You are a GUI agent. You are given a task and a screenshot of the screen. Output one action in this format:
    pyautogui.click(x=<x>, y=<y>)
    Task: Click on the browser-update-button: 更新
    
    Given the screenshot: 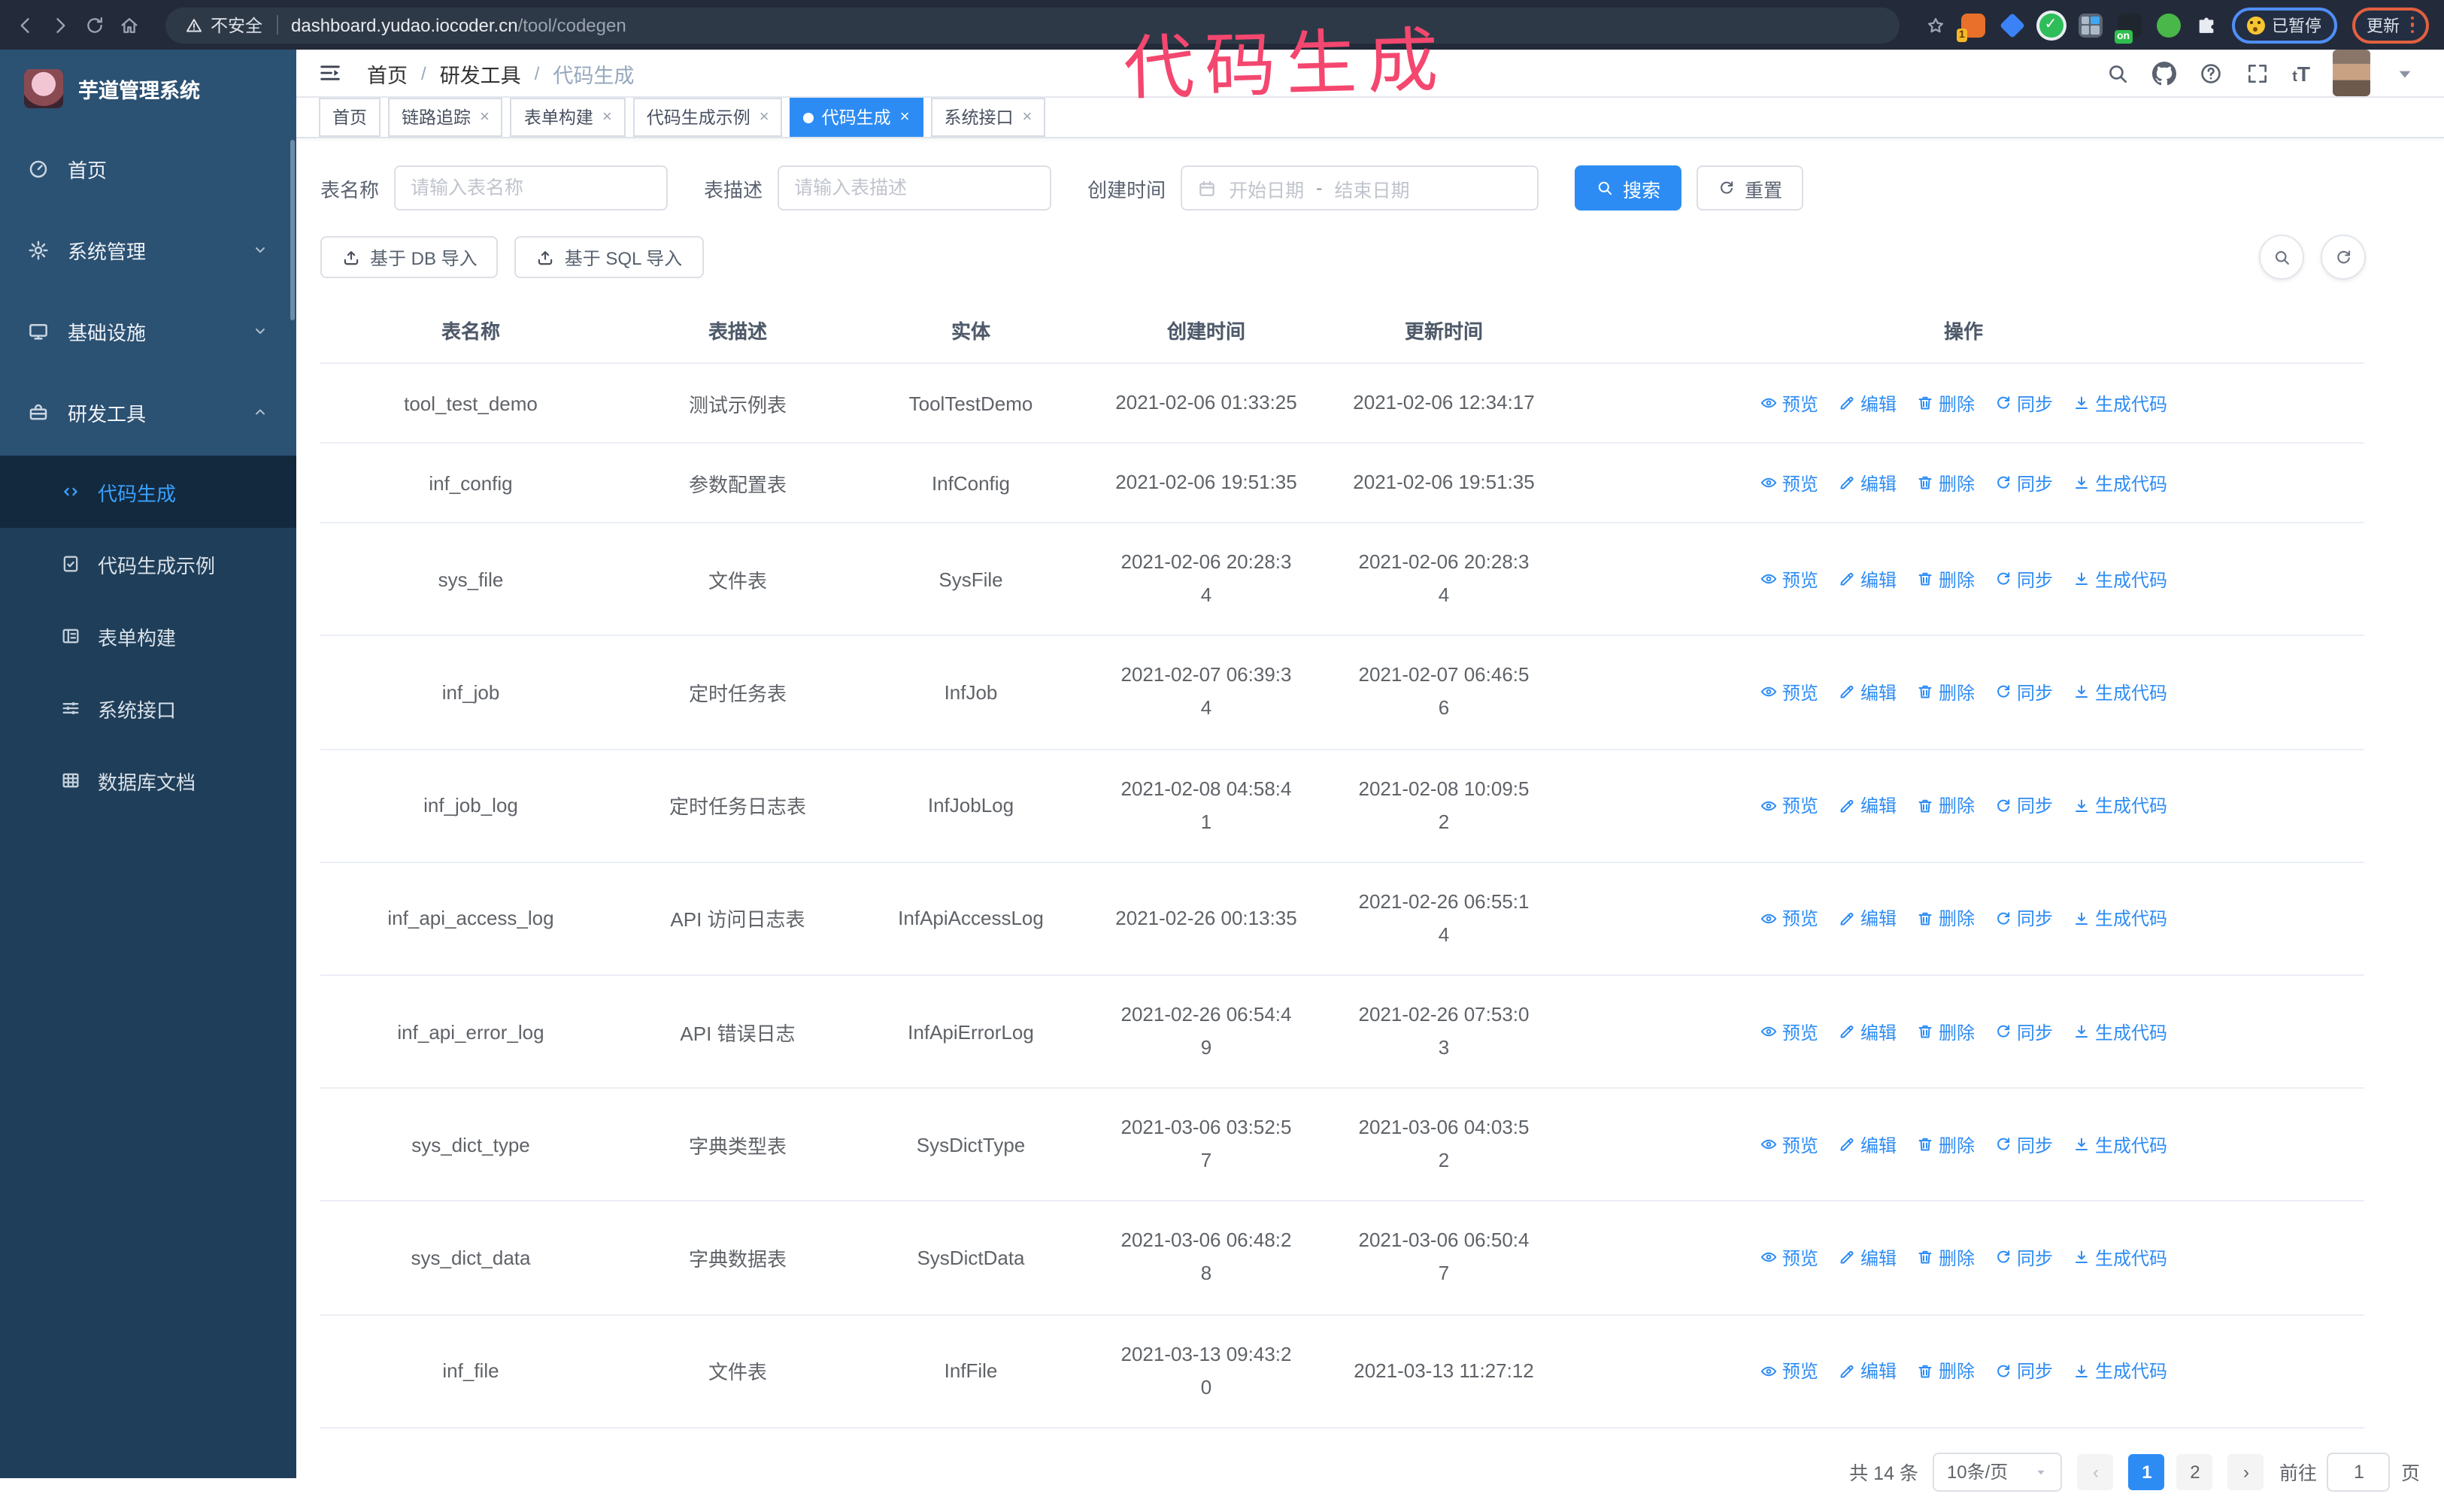 What is the action you would take?
    pyautogui.click(x=2390, y=25)
    